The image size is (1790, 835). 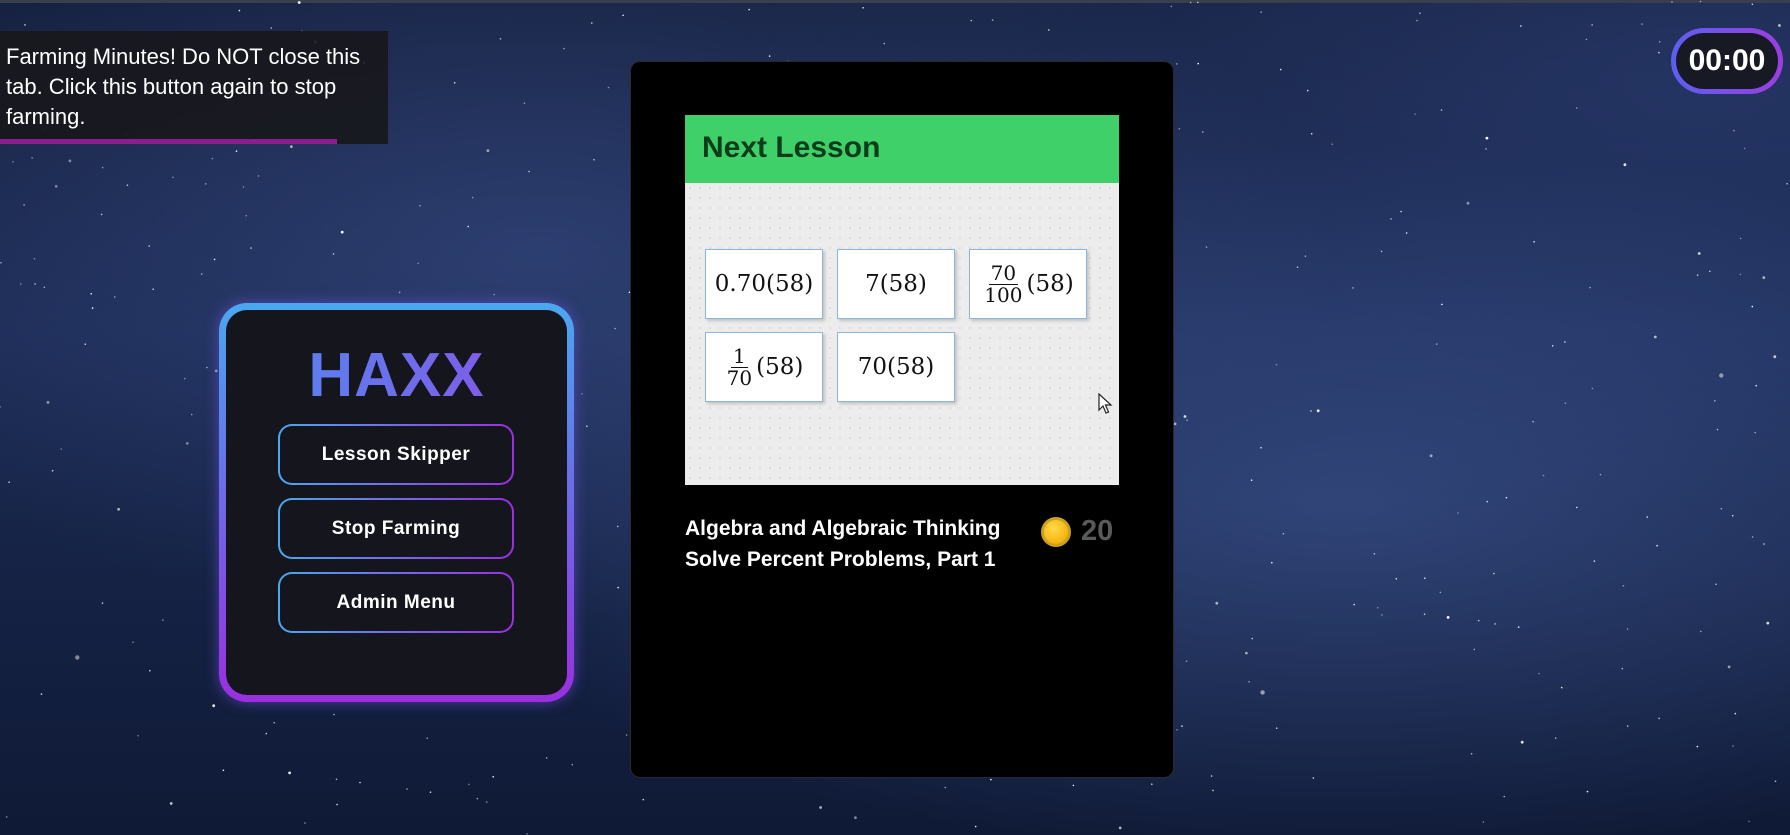 I want to click on answer-option: 0.70(58), so click(x=764, y=284).